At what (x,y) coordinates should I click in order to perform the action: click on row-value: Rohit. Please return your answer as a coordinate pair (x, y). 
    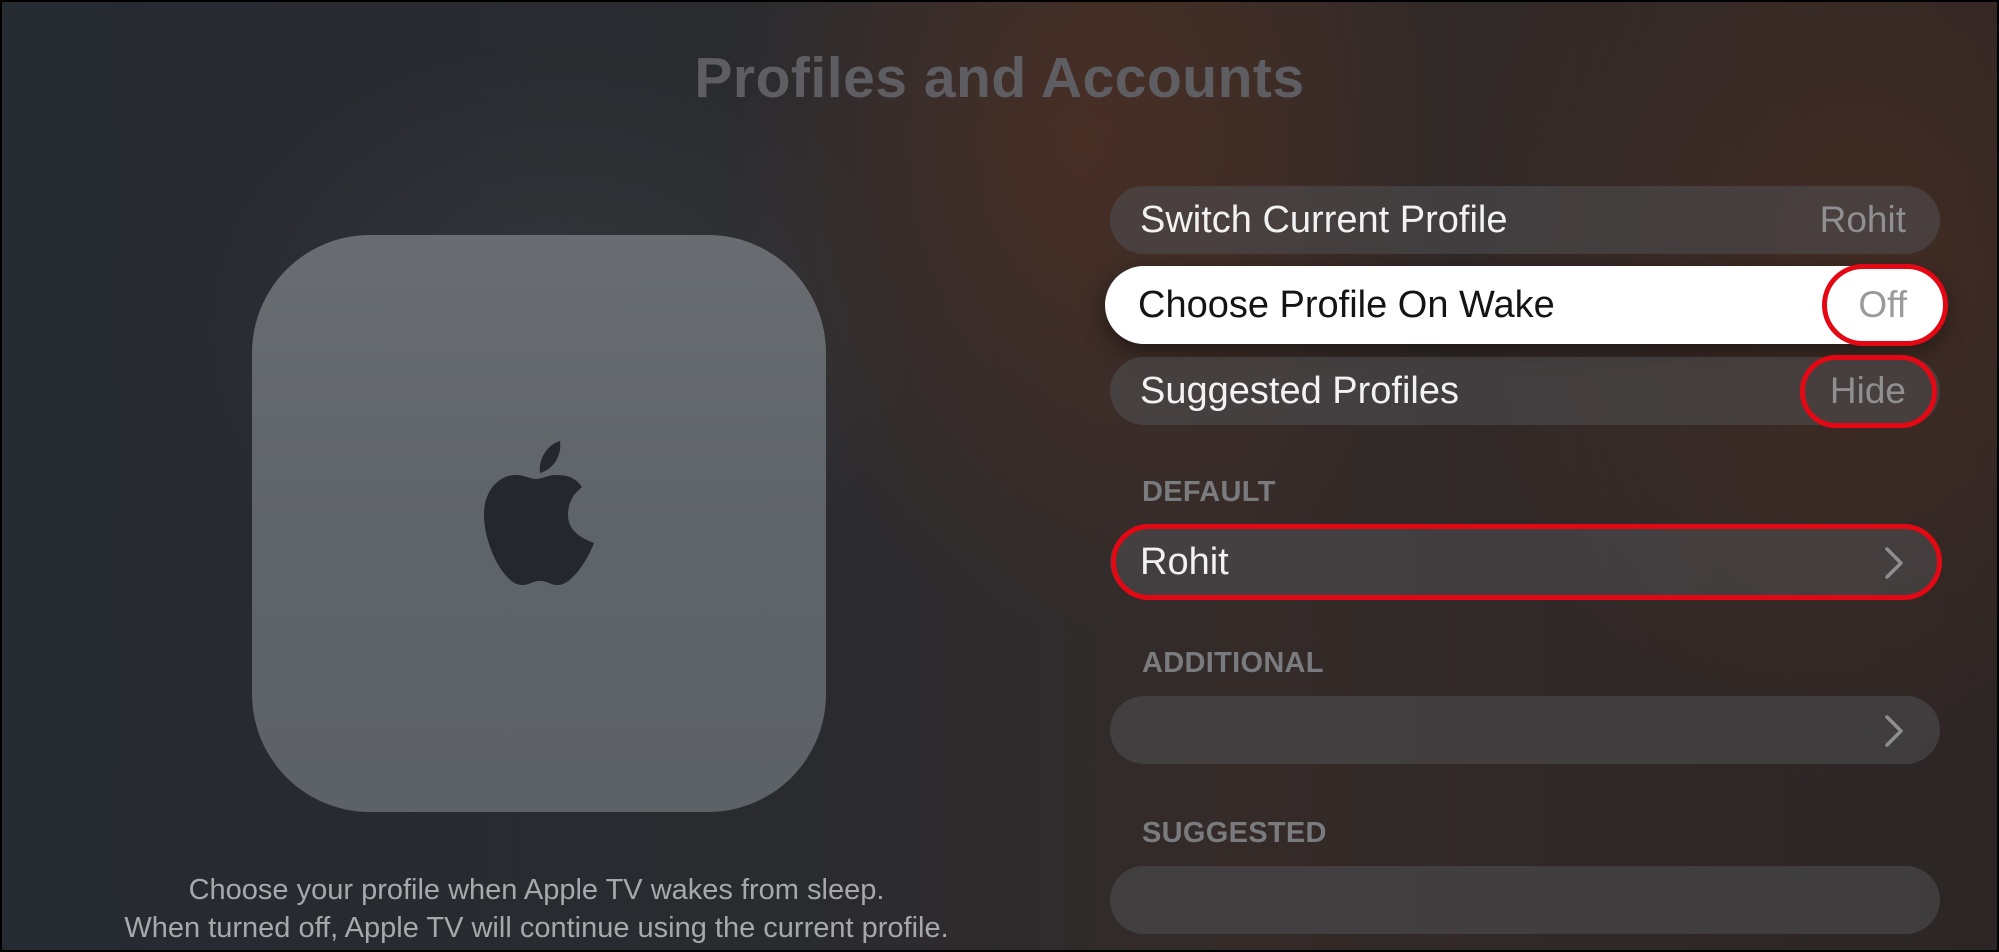
    Looking at the image, I should click on (1862, 219).